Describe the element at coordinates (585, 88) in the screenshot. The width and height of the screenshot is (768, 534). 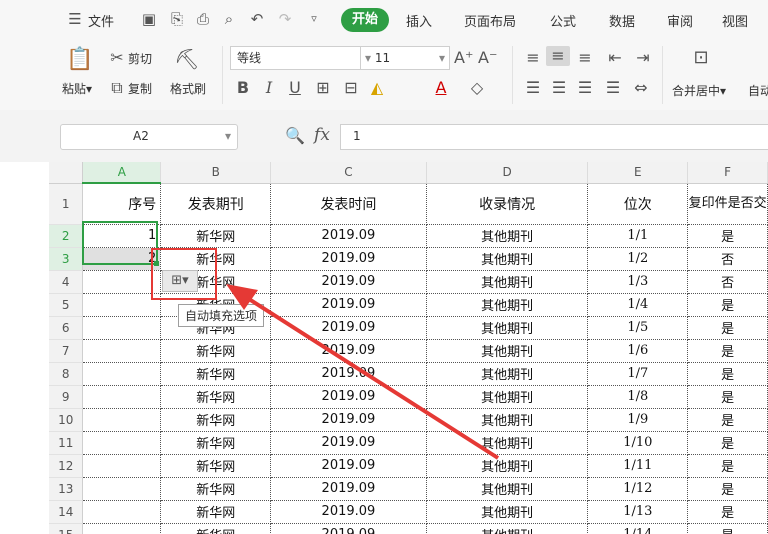
I see `align-right-icon: ☰` at that location.